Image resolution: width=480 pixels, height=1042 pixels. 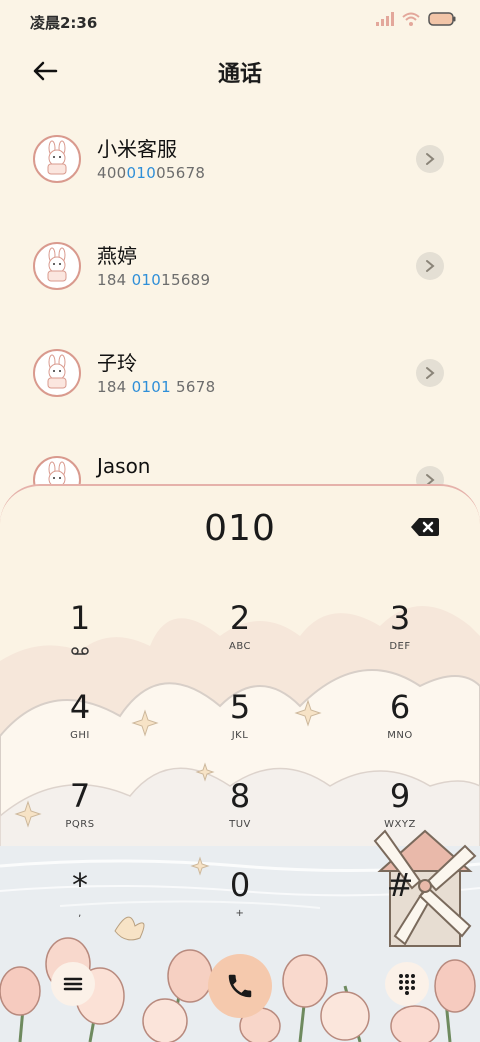 I want to click on keypad-icon, so click(x=407, y=984).